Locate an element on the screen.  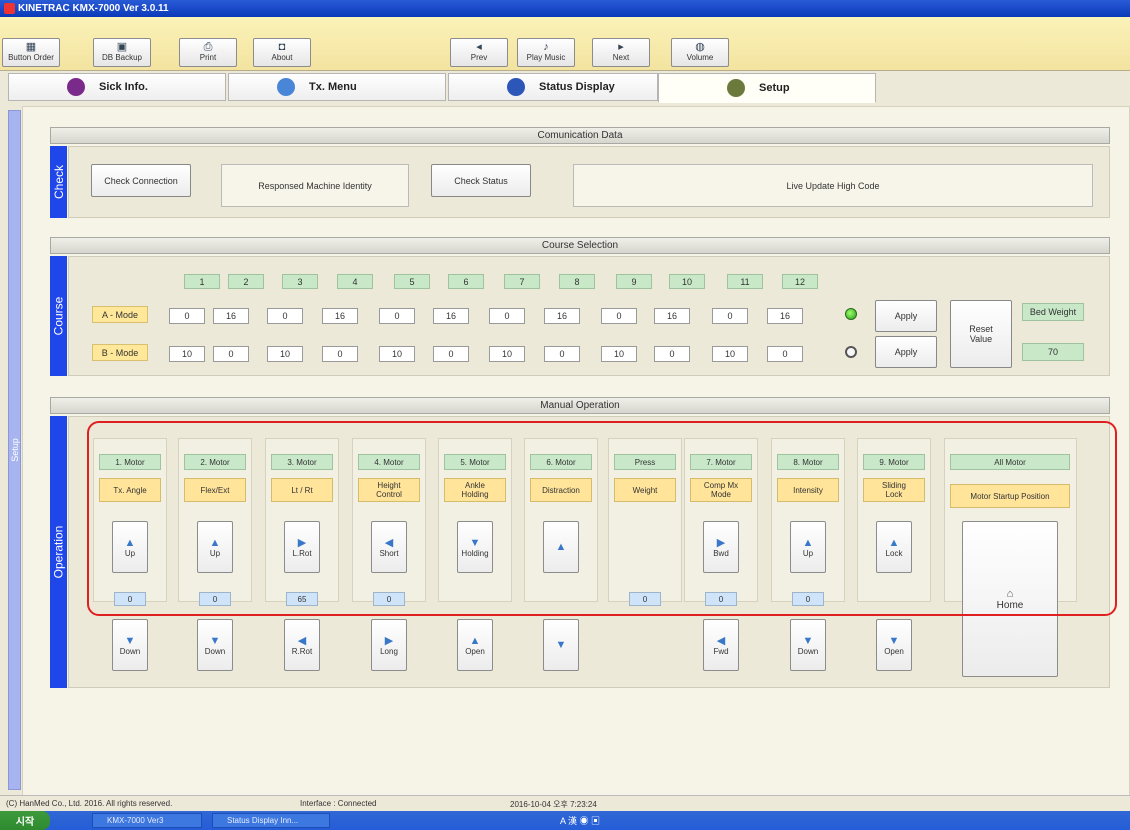
taskbar-item: KMX-7000 Ver3 is located at coordinates (147, 820).